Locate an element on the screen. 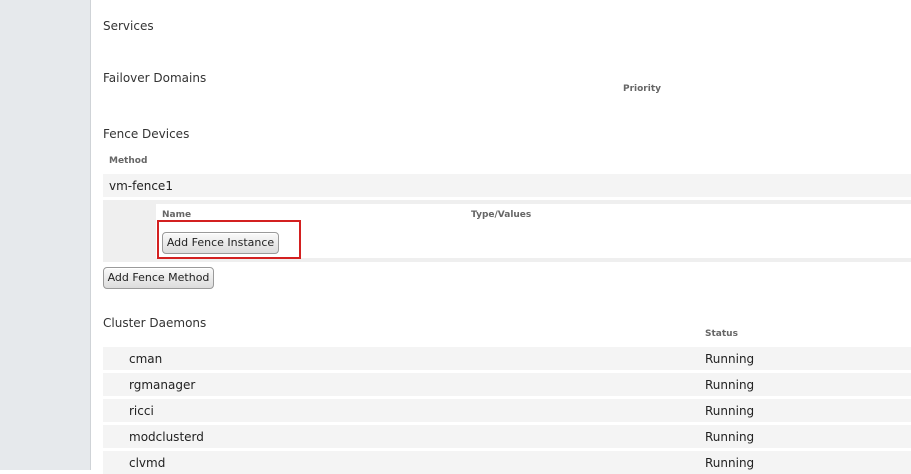 The image size is (911, 474). failover-priority-column-header: Priority is located at coordinates (642, 89).